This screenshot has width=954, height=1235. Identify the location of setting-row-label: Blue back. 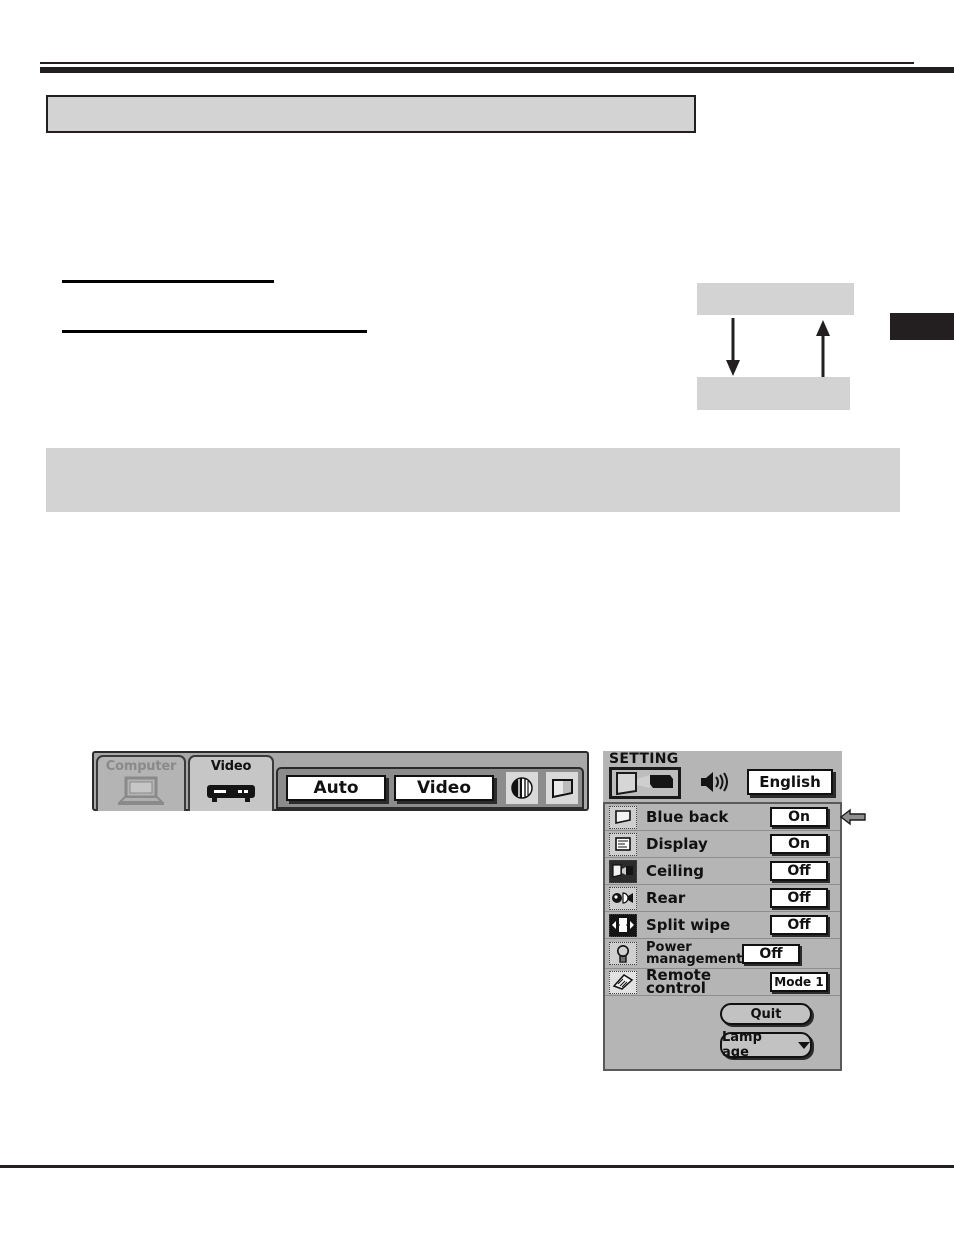
(687, 816).